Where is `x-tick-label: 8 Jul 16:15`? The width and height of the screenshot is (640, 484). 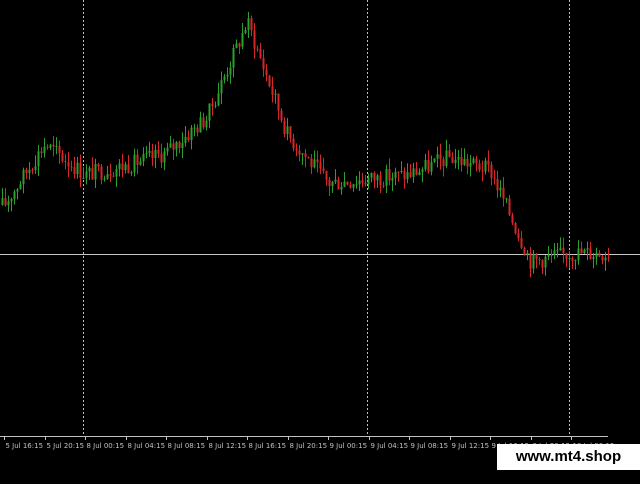
x-tick-label: 8 Jul 16:15 is located at coordinates (268, 446).